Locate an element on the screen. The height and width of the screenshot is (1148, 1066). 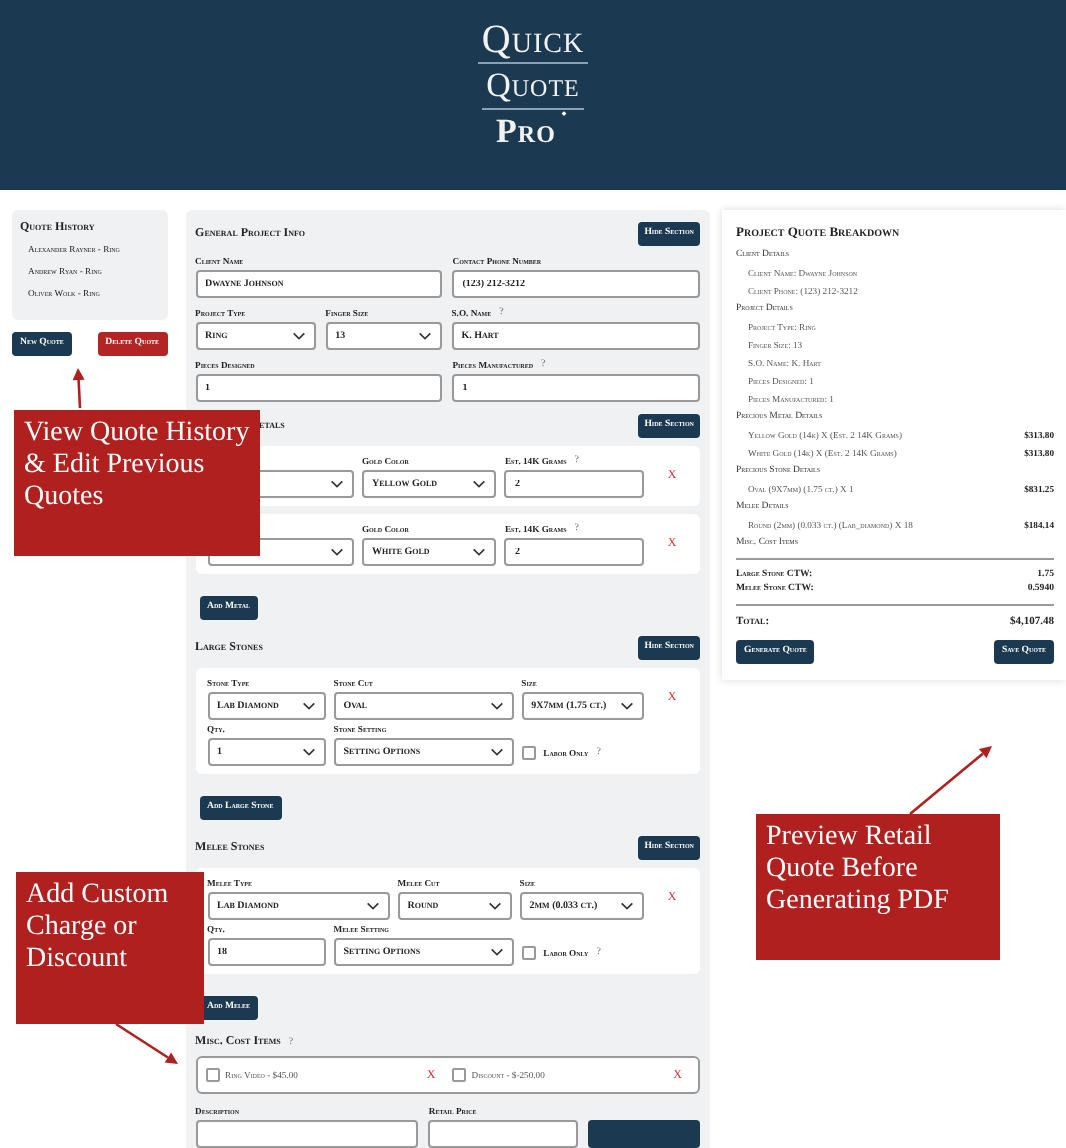
callout-tooltip: Add Custom Charge or Discount is located at coordinates (110, 948).